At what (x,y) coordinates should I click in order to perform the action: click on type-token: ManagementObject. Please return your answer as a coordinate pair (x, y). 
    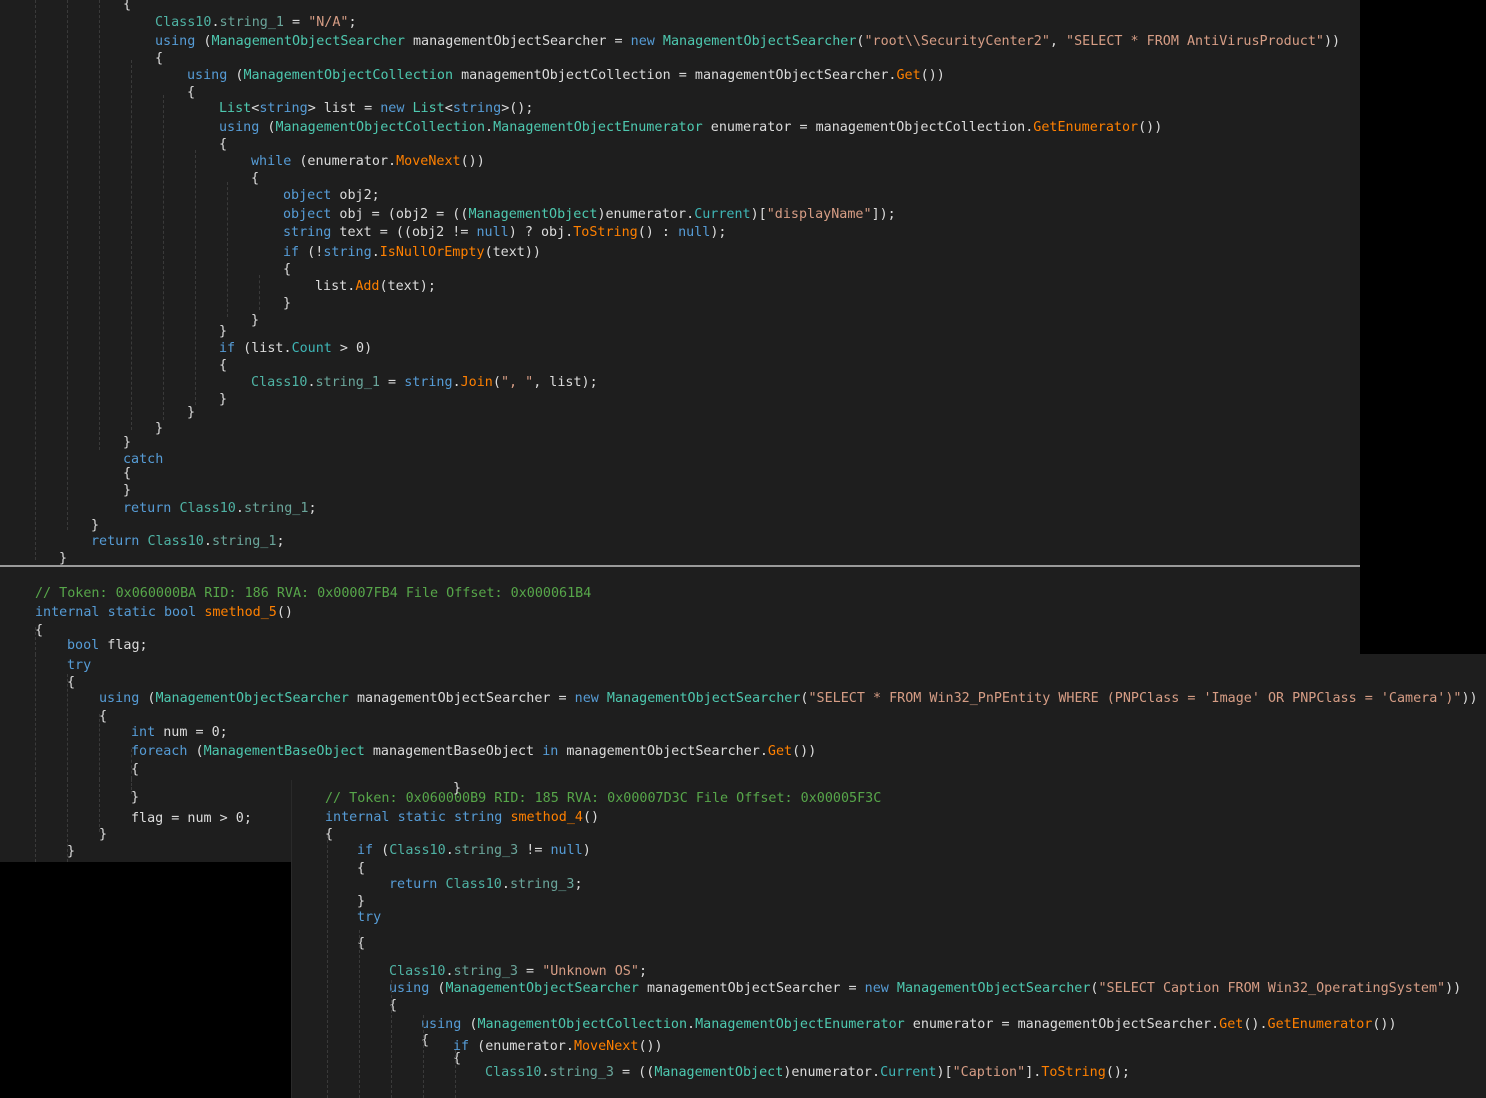
    Looking at the image, I should click on (719, 1072).